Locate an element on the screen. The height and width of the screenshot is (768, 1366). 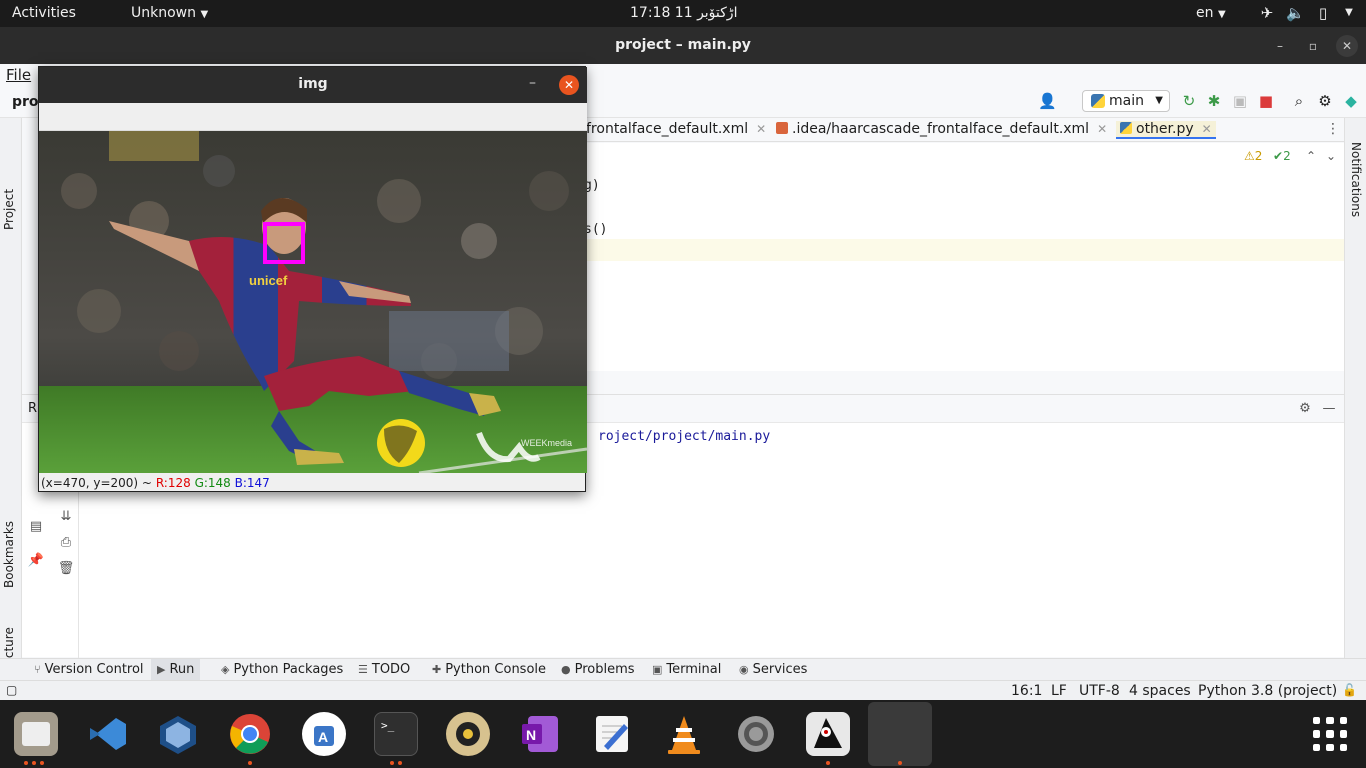
battery-icon: ▯ is located at coordinates (1323, 13).